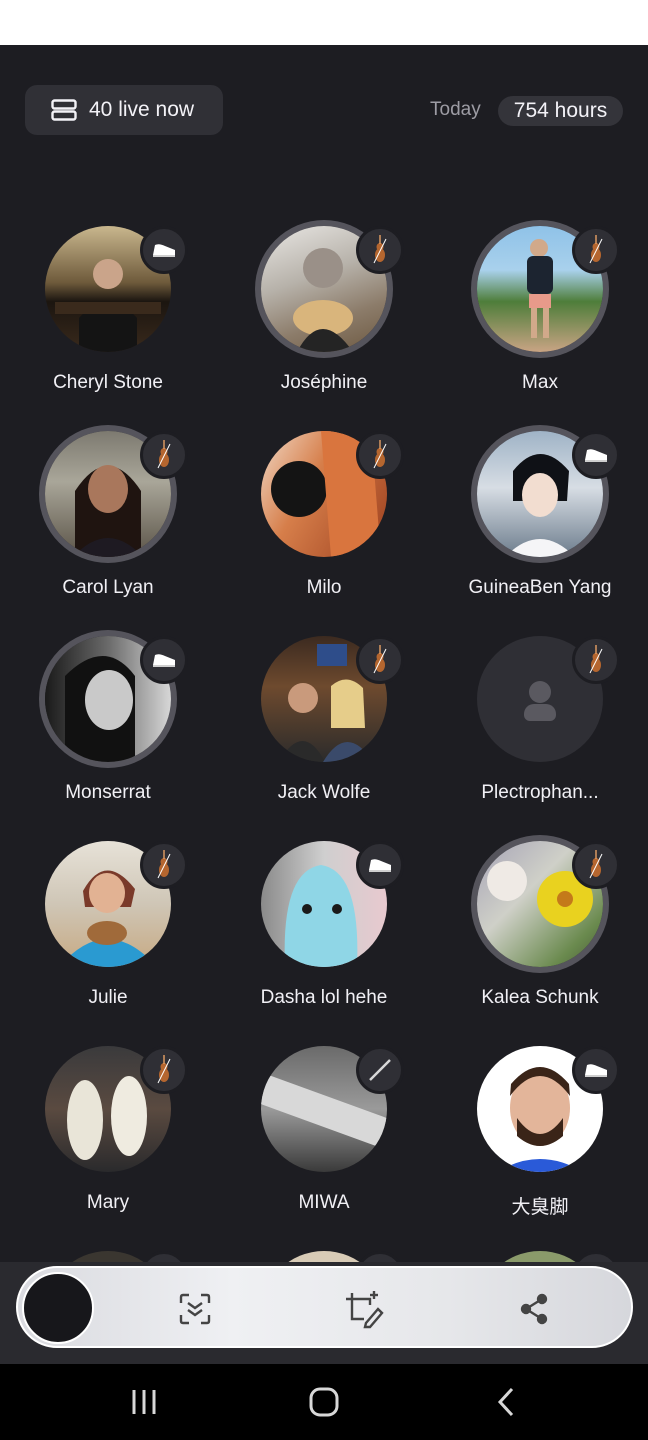 The width and height of the screenshot is (648, 1440). Describe the element at coordinates (540, 1207) in the screenshot. I see `user-name: 大臭脚` at that location.